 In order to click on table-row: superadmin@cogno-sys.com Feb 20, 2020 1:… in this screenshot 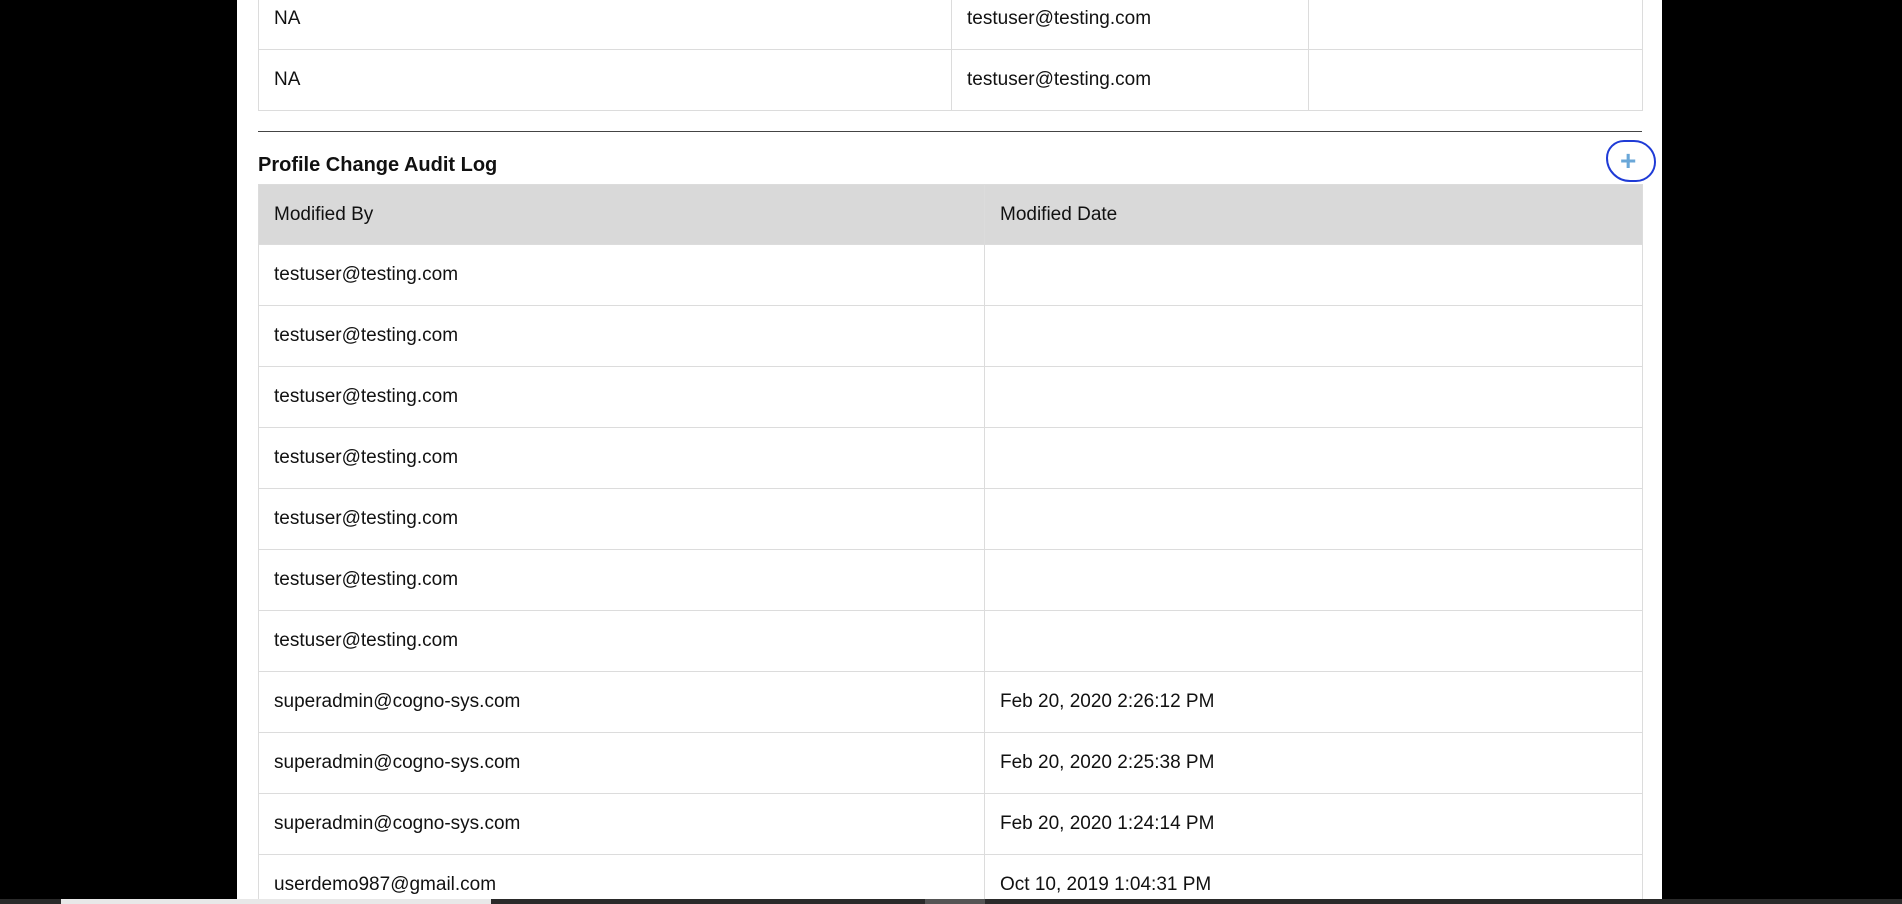, I will do `click(950, 824)`.